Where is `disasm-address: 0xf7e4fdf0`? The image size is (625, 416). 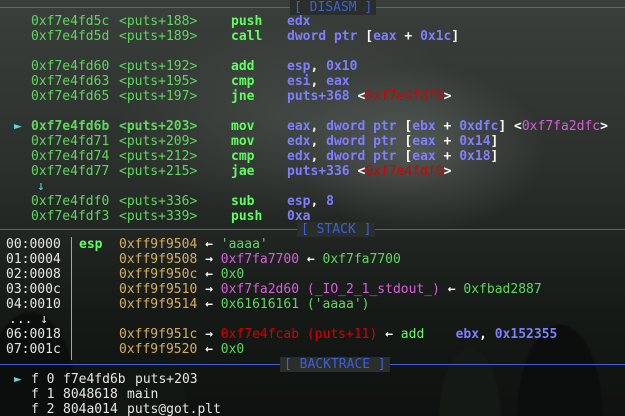 disasm-address: 0xf7e4fdf0 is located at coordinates (70, 201).